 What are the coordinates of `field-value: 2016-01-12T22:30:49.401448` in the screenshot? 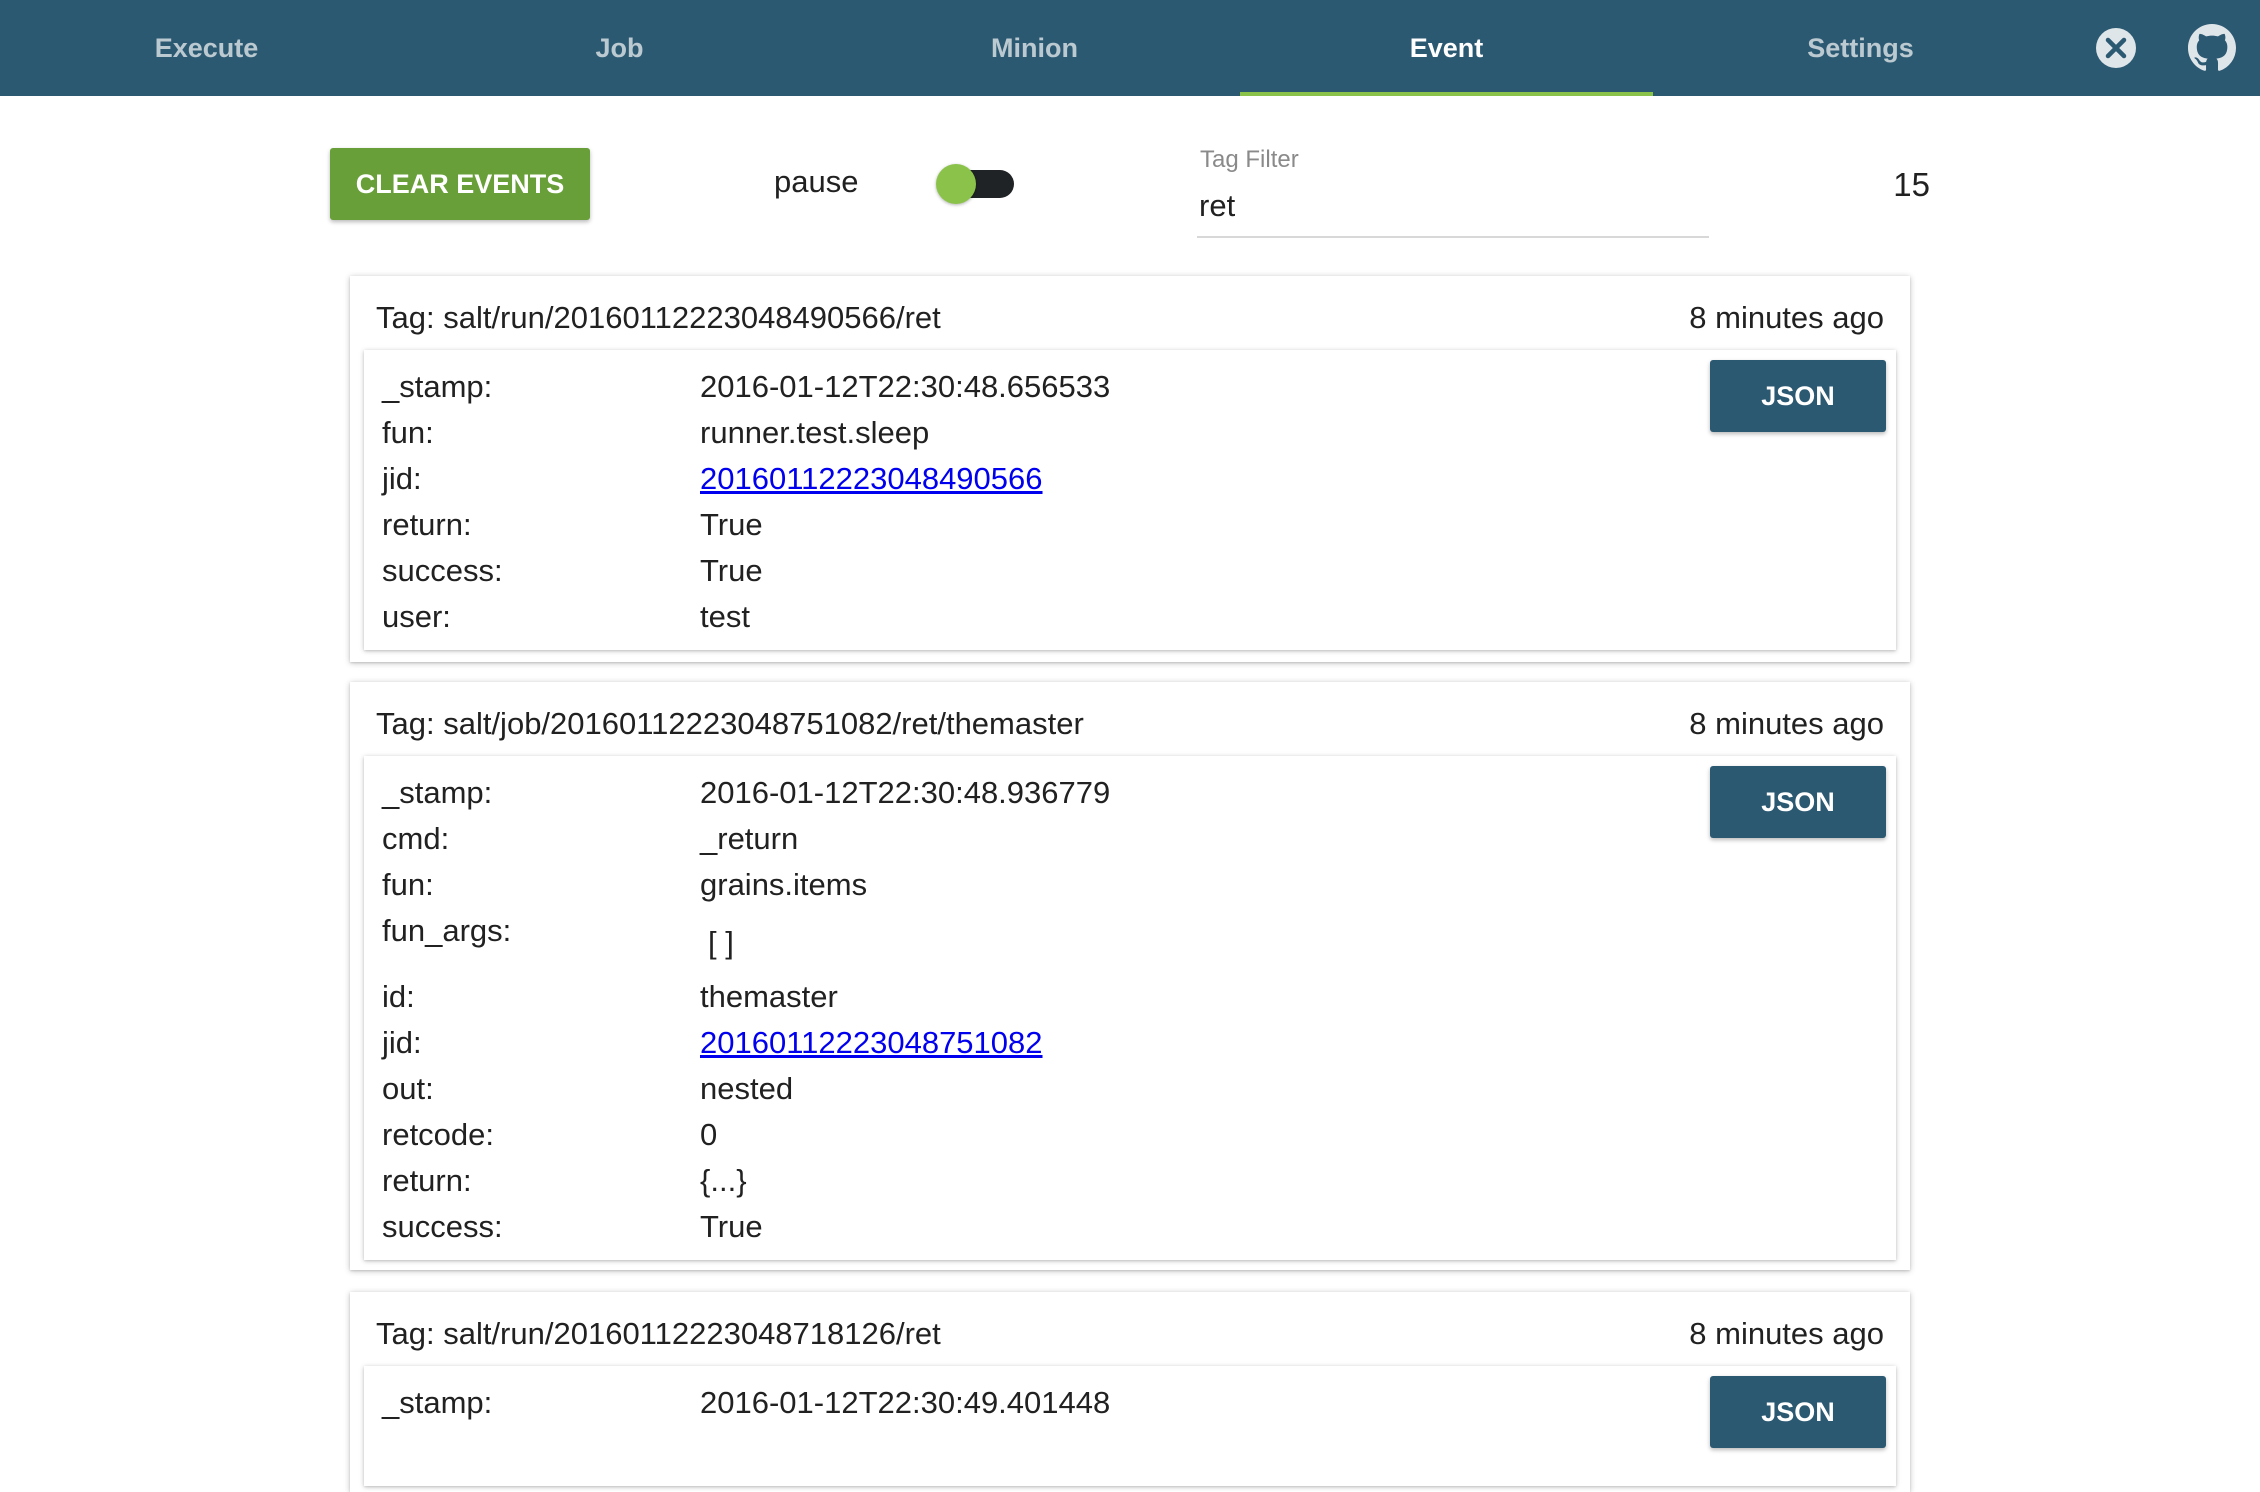 It's located at (905, 1402).